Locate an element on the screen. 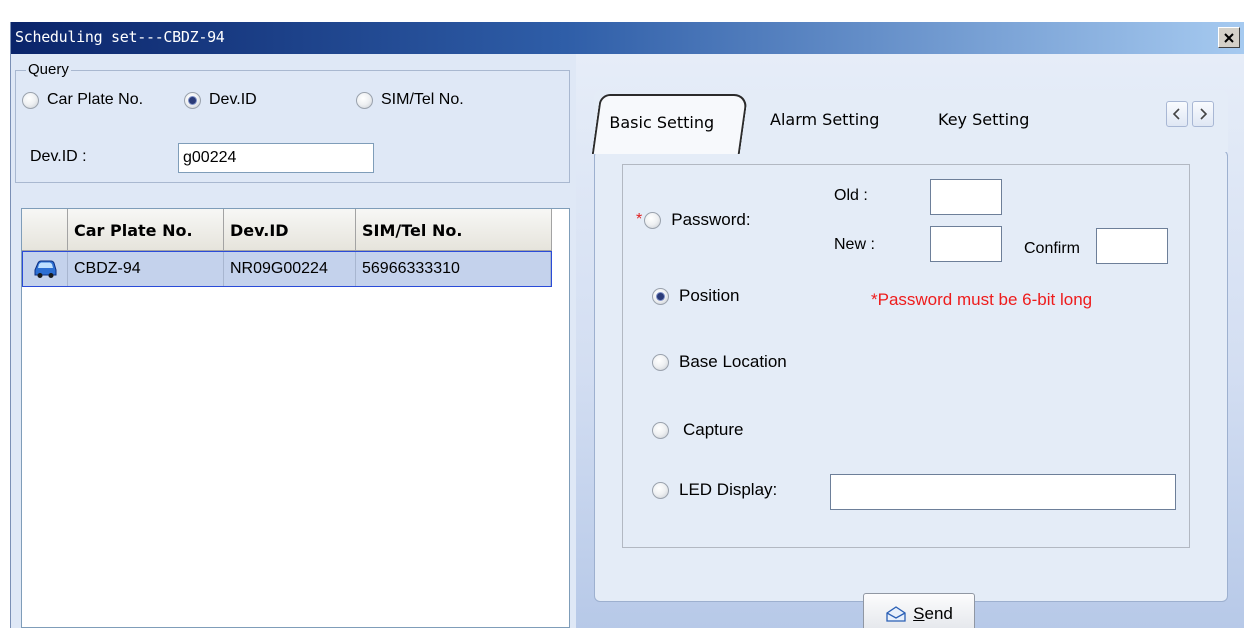 The width and height of the screenshot is (1245, 628). option-led-display: LED Display: is located at coordinates (714, 490).